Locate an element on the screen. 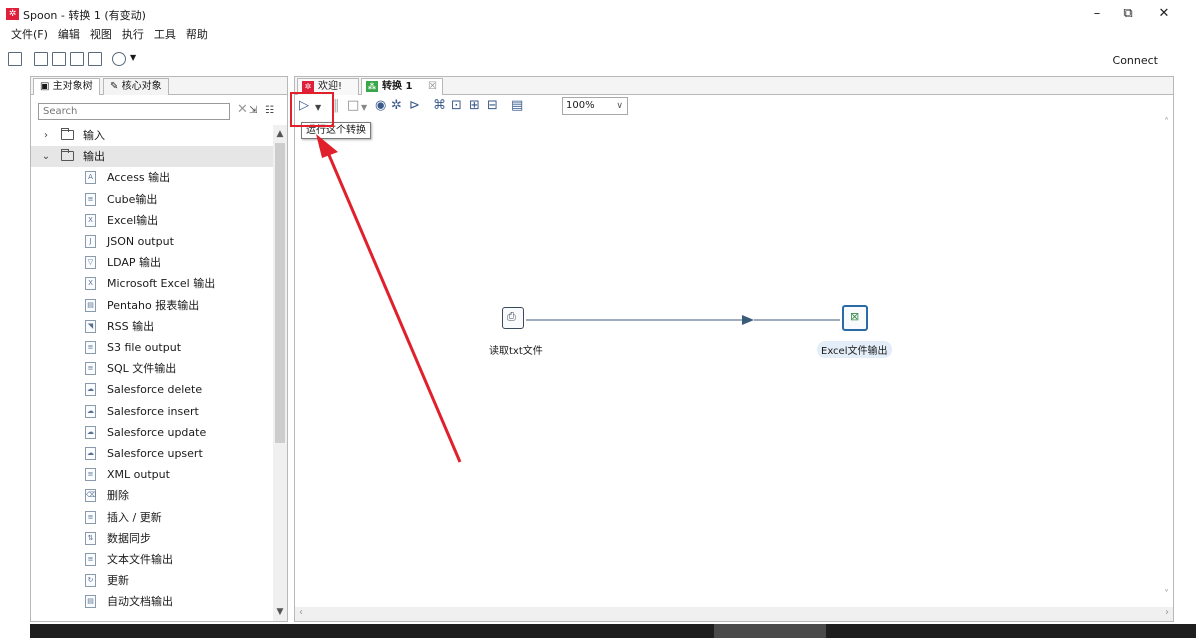  tree-item-label: Salesforce update is located at coordinates (157, 432).